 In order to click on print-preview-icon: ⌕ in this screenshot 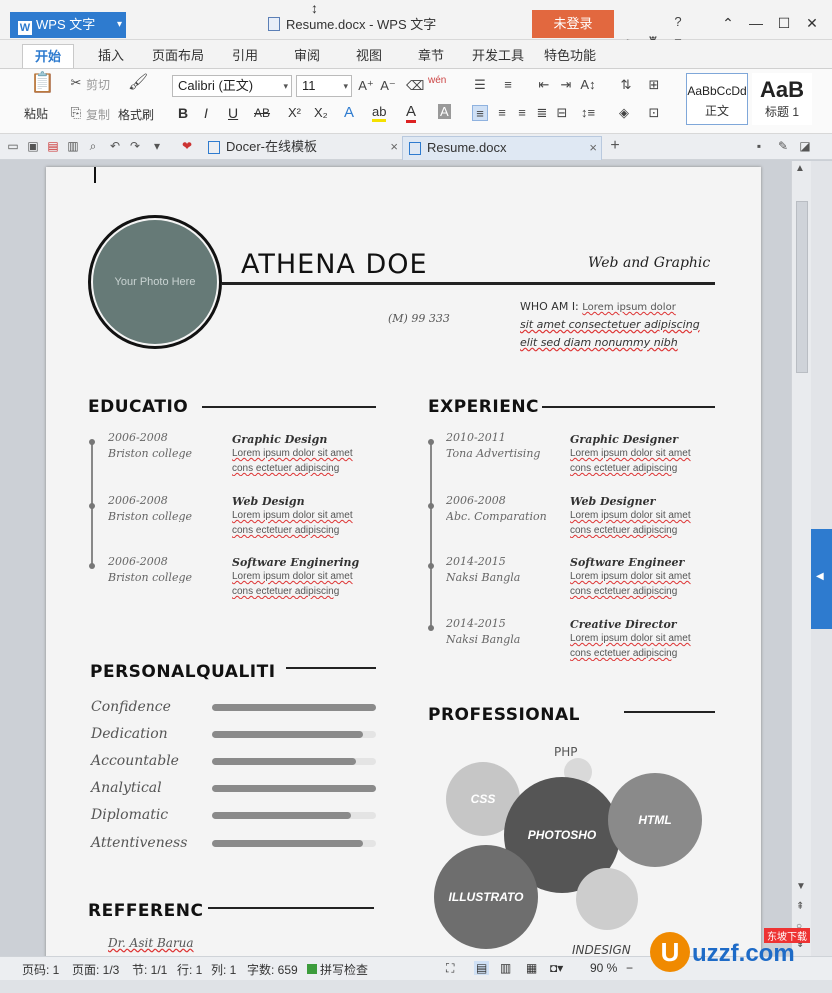, I will do `click(93, 146)`.